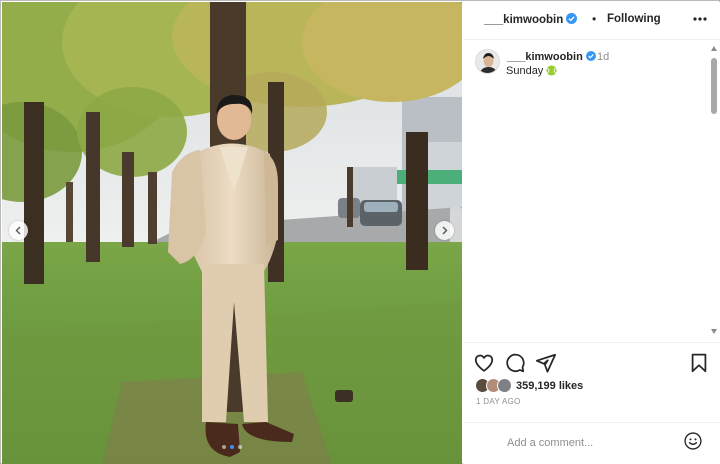  Describe the element at coordinates (714, 331) in the screenshot. I see `scroll-down-arrow` at that location.